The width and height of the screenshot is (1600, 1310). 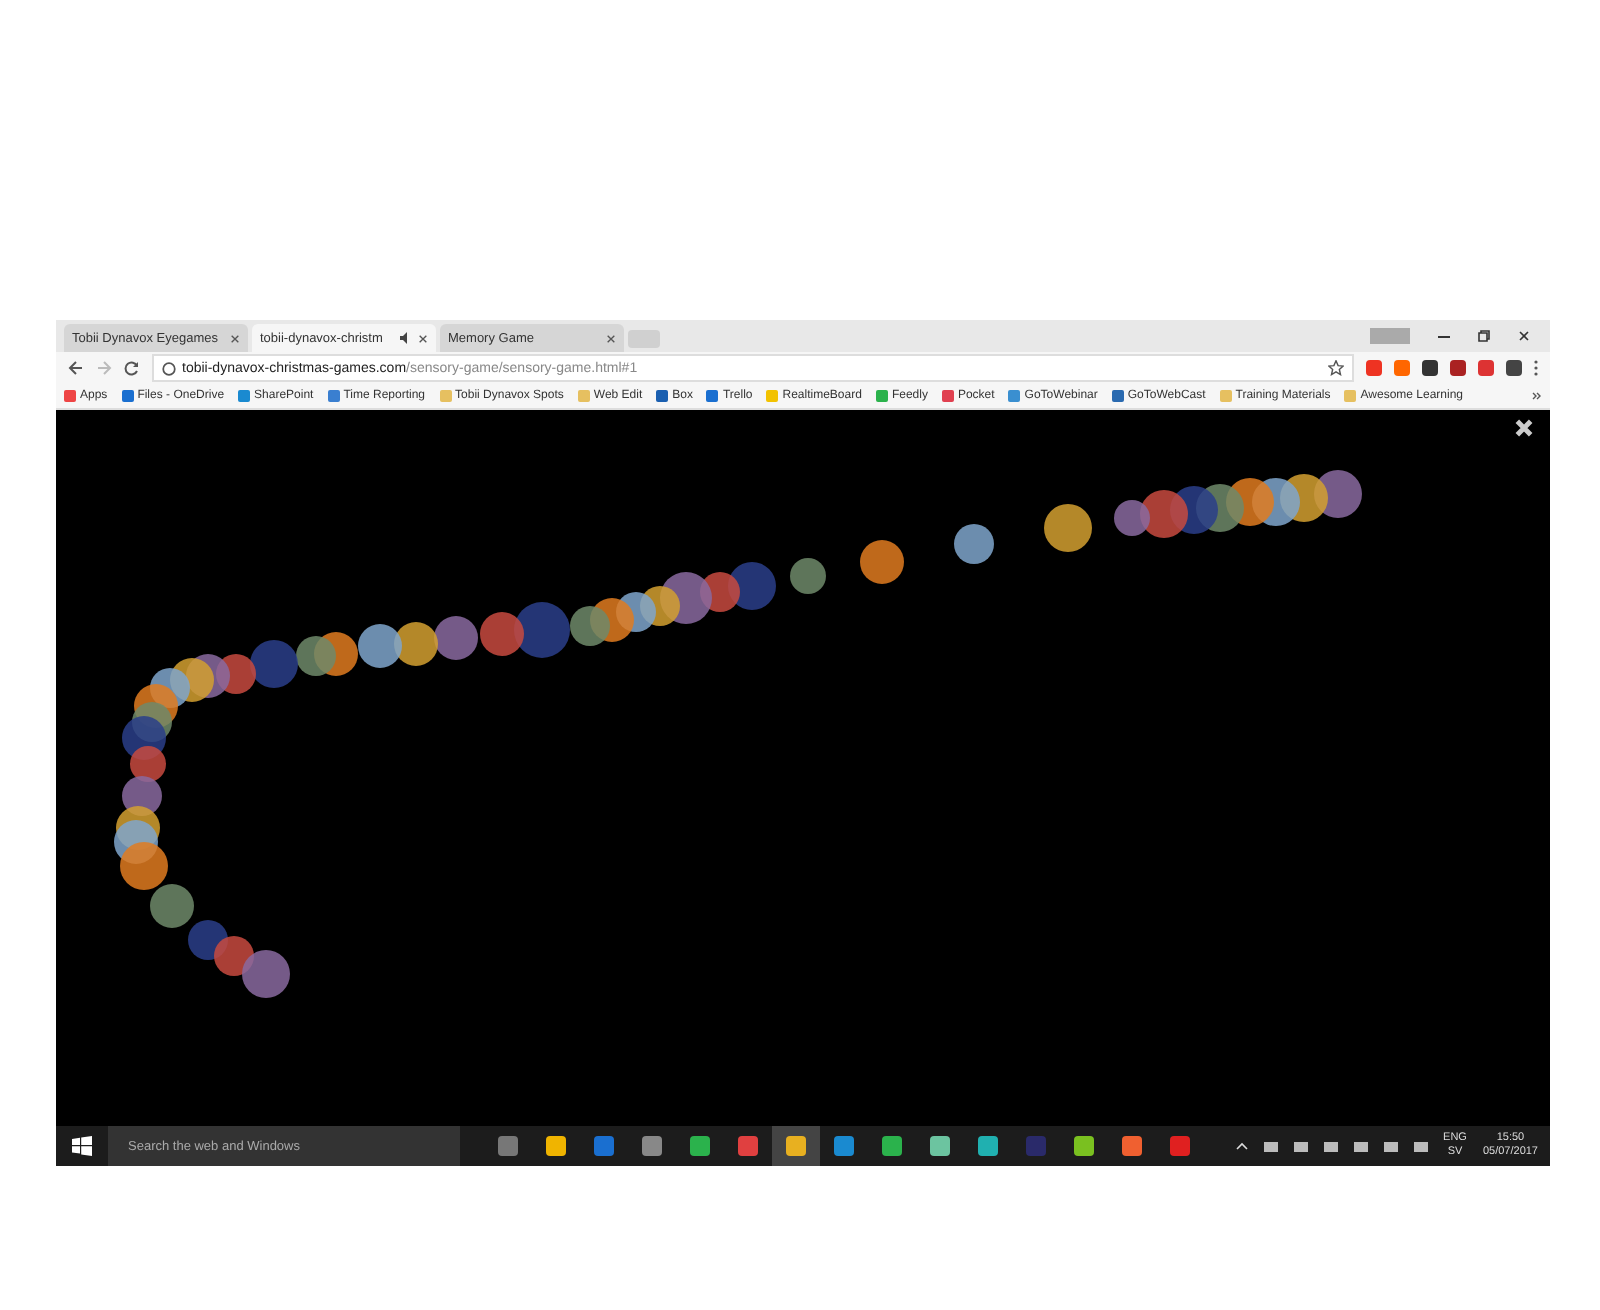 I want to click on chevron-up-icon, so click(x=1241, y=1146).